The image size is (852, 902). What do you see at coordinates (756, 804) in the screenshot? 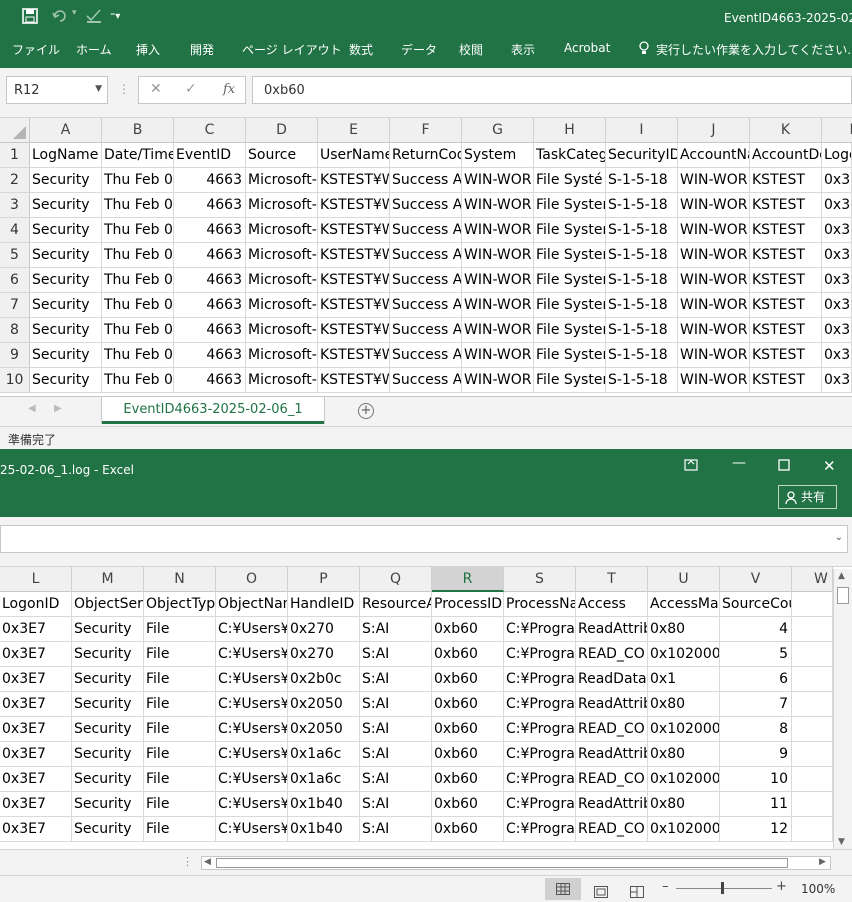
I see `table-cell: 11` at bounding box center [756, 804].